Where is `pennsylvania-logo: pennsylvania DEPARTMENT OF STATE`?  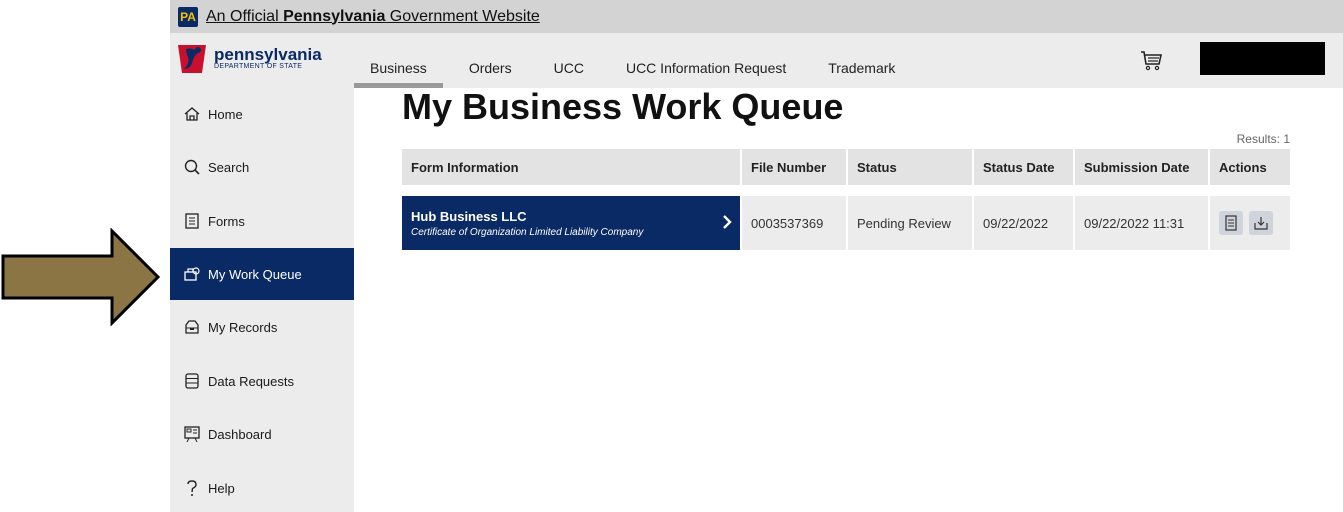
pennsylvania-logo: pennsylvania DEPARTMENT OF STATE is located at coordinates (249, 58).